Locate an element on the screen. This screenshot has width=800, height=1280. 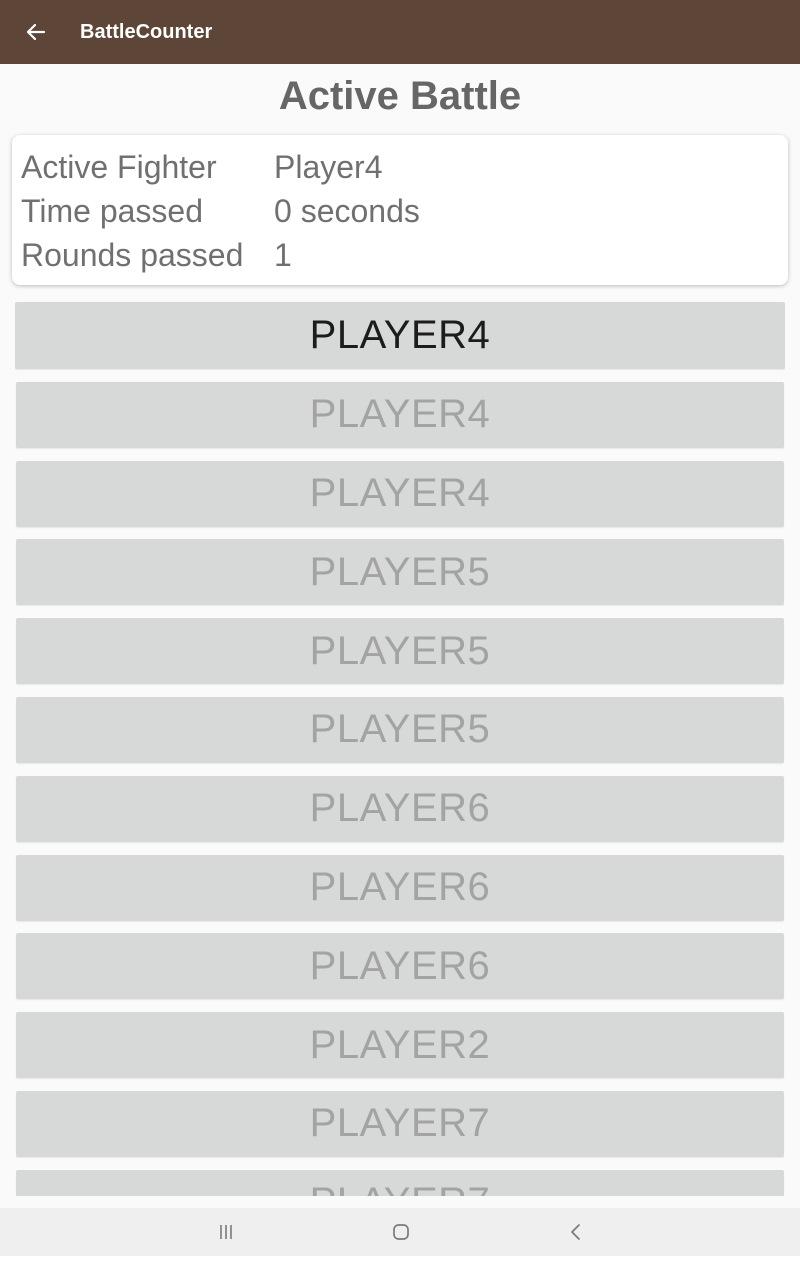
app-bar: BattleCounter is located at coordinates (400, 32).